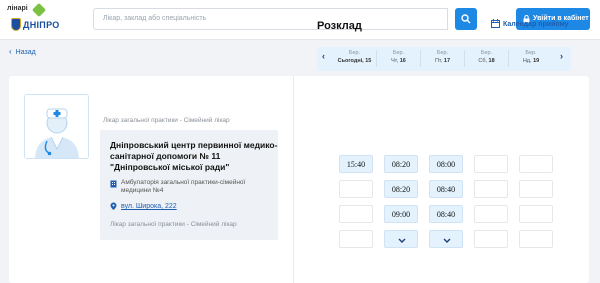 The width and height of the screenshot is (600, 283). Describe the element at coordinates (113, 184) in the screenshot. I see `building-icon` at that location.